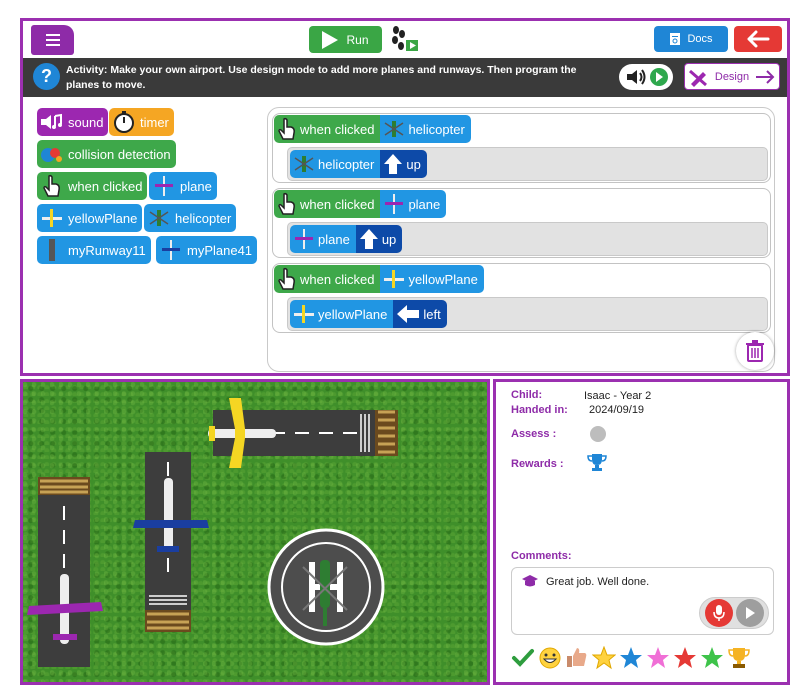 This screenshot has width=804, height=697. I want to click on thumbs-up-icon, so click(577, 658).